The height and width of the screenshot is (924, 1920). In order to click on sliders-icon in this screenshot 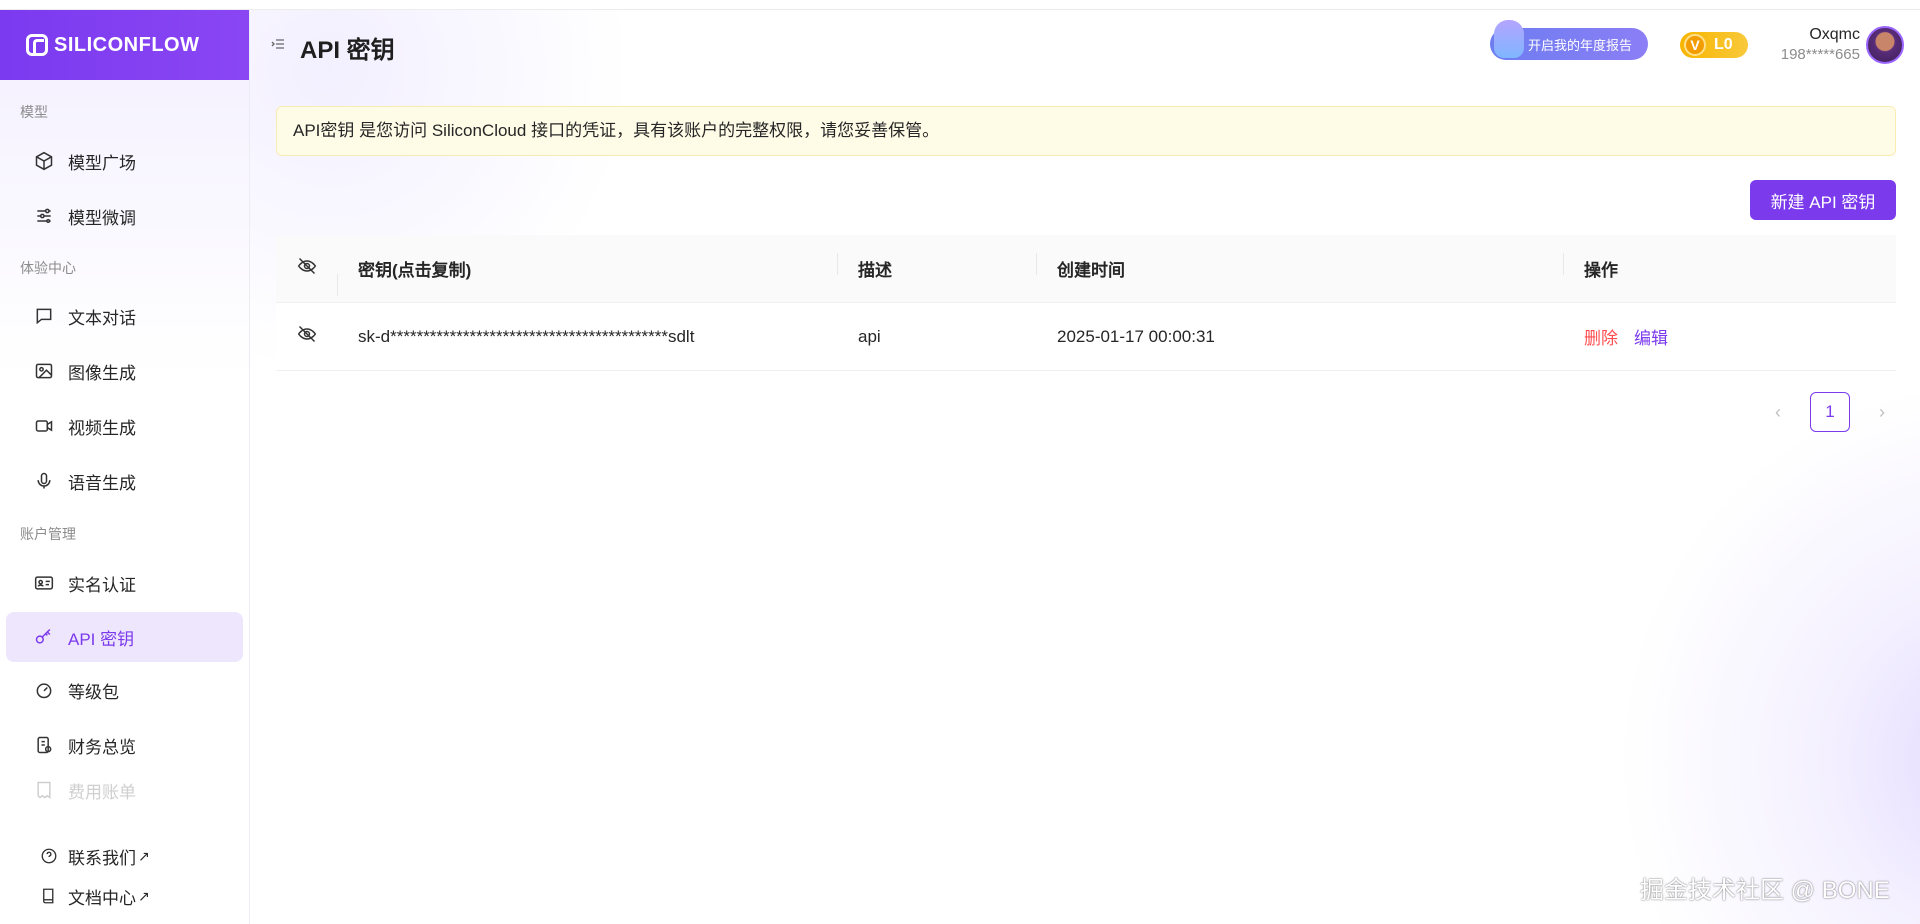, I will do `click(44, 216)`.